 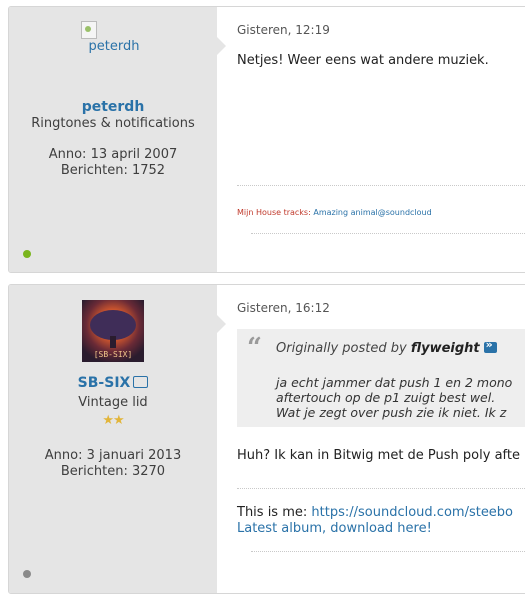 What do you see at coordinates (113, 107) in the screenshot?
I see `username: peterdh` at bounding box center [113, 107].